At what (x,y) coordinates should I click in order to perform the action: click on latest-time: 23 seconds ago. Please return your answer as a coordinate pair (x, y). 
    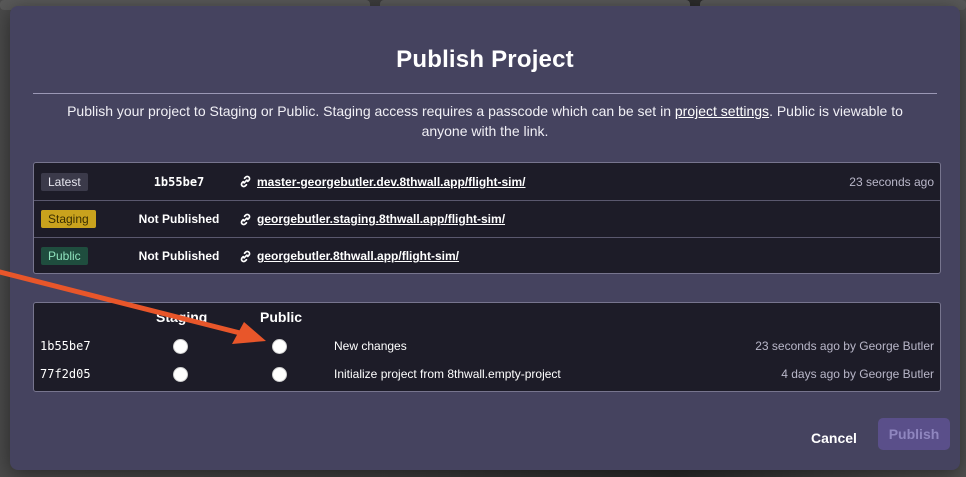
    Looking at the image, I should click on (891, 181).